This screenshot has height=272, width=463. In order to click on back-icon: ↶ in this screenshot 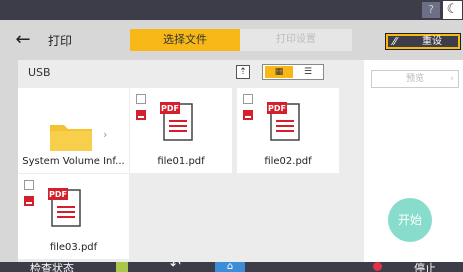, I will do `click(175, 267)`.